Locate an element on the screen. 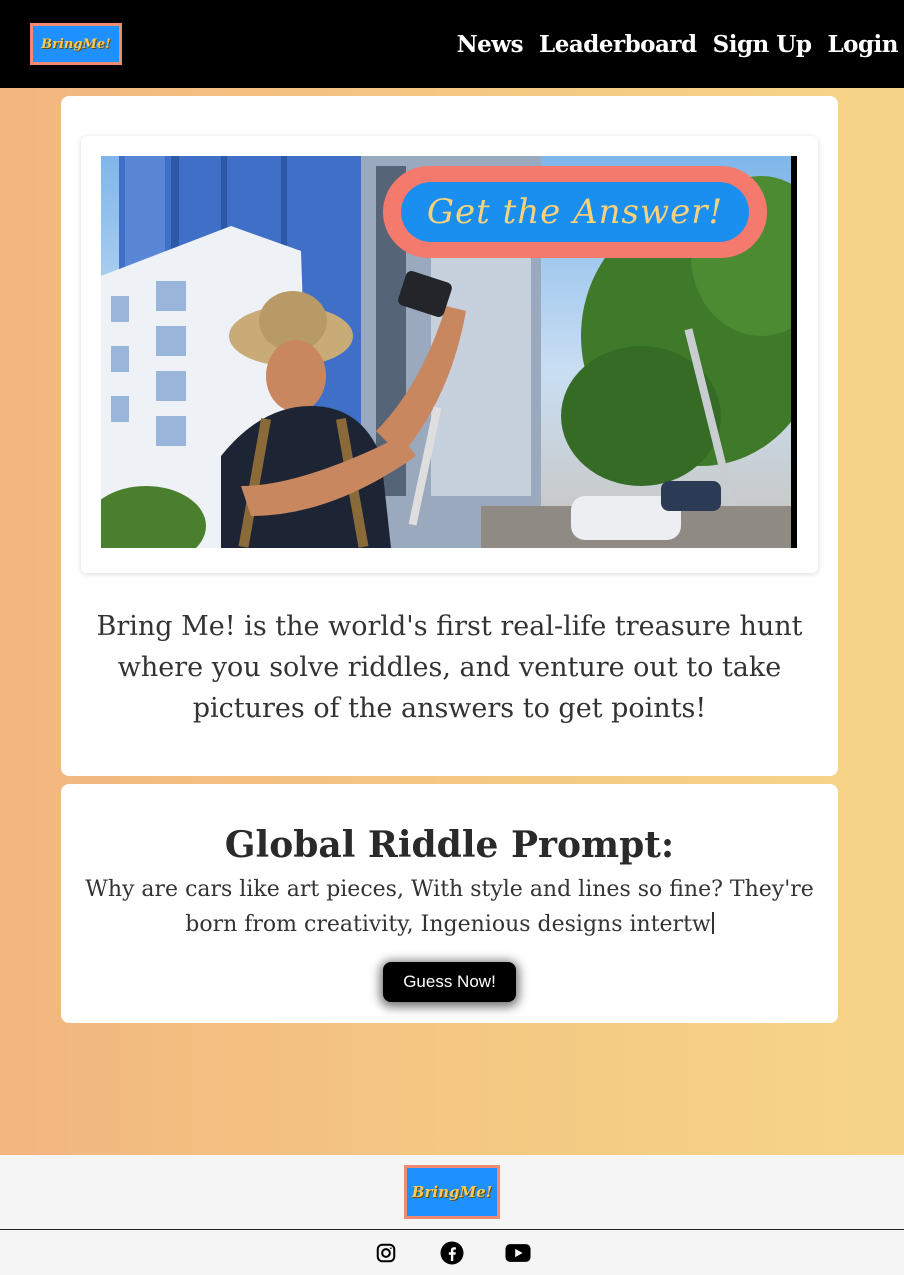 This screenshot has width=904, height=1275. get-answer-badge-text: Get the Answer! is located at coordinates (575, 212).